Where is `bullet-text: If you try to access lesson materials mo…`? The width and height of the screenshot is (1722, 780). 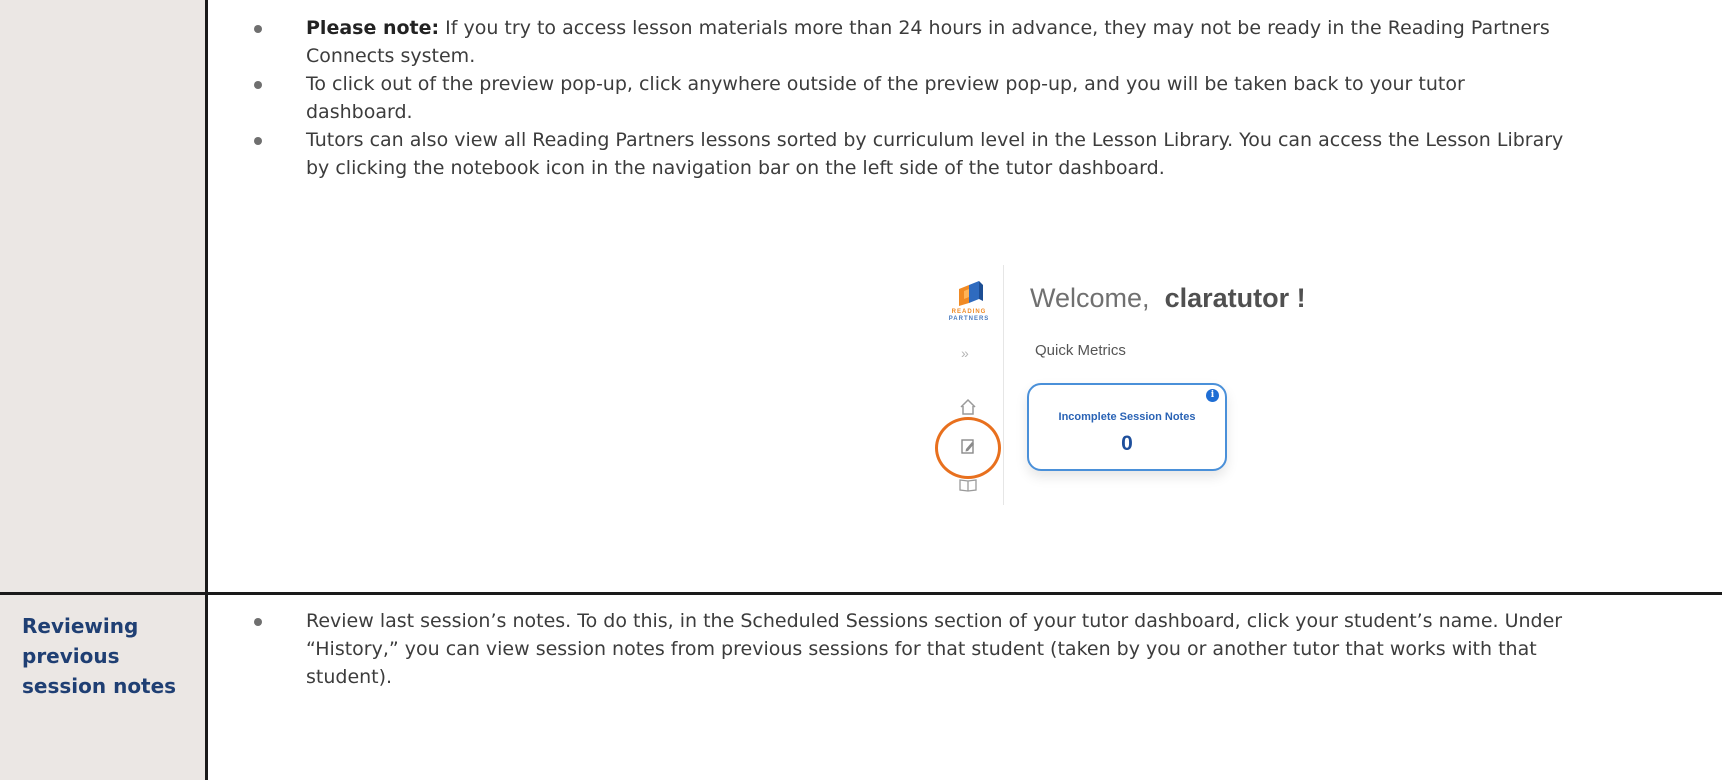 bullet-text: If you try to access lesson materials mo… is located at coordinates (928, 42).